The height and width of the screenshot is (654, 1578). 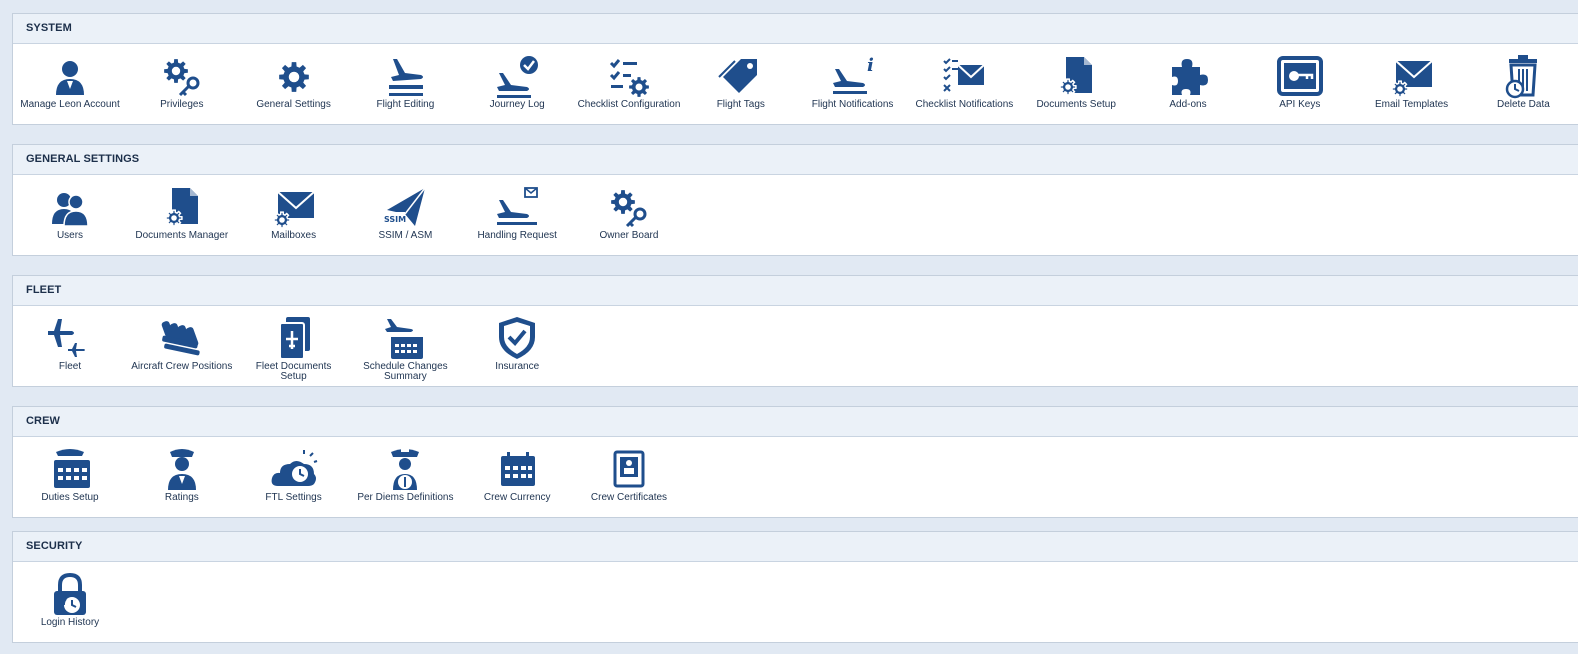 I want to click on tile-label: Delete Data, so click(x=1523, y=104).